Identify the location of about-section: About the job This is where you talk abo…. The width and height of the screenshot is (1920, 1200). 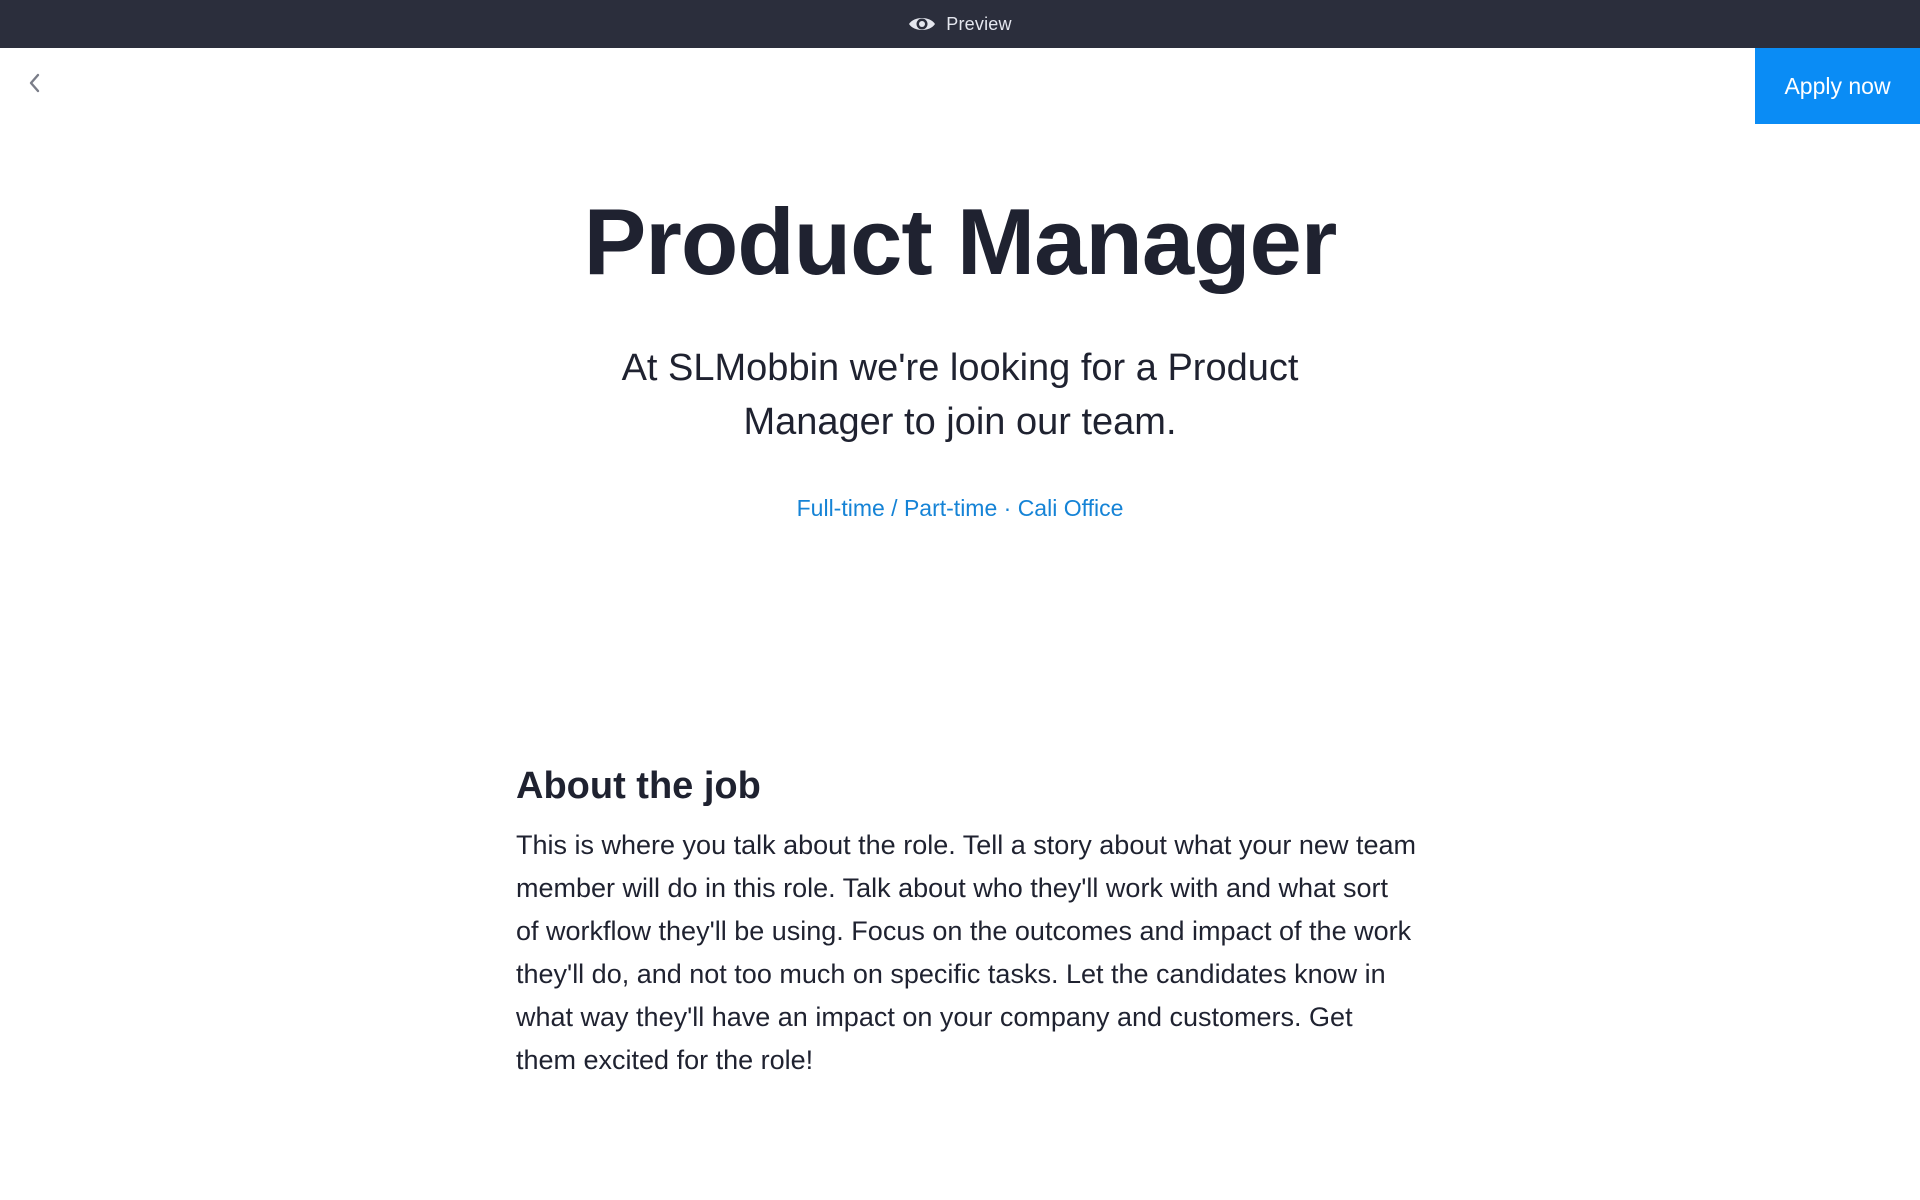
(966, 923).